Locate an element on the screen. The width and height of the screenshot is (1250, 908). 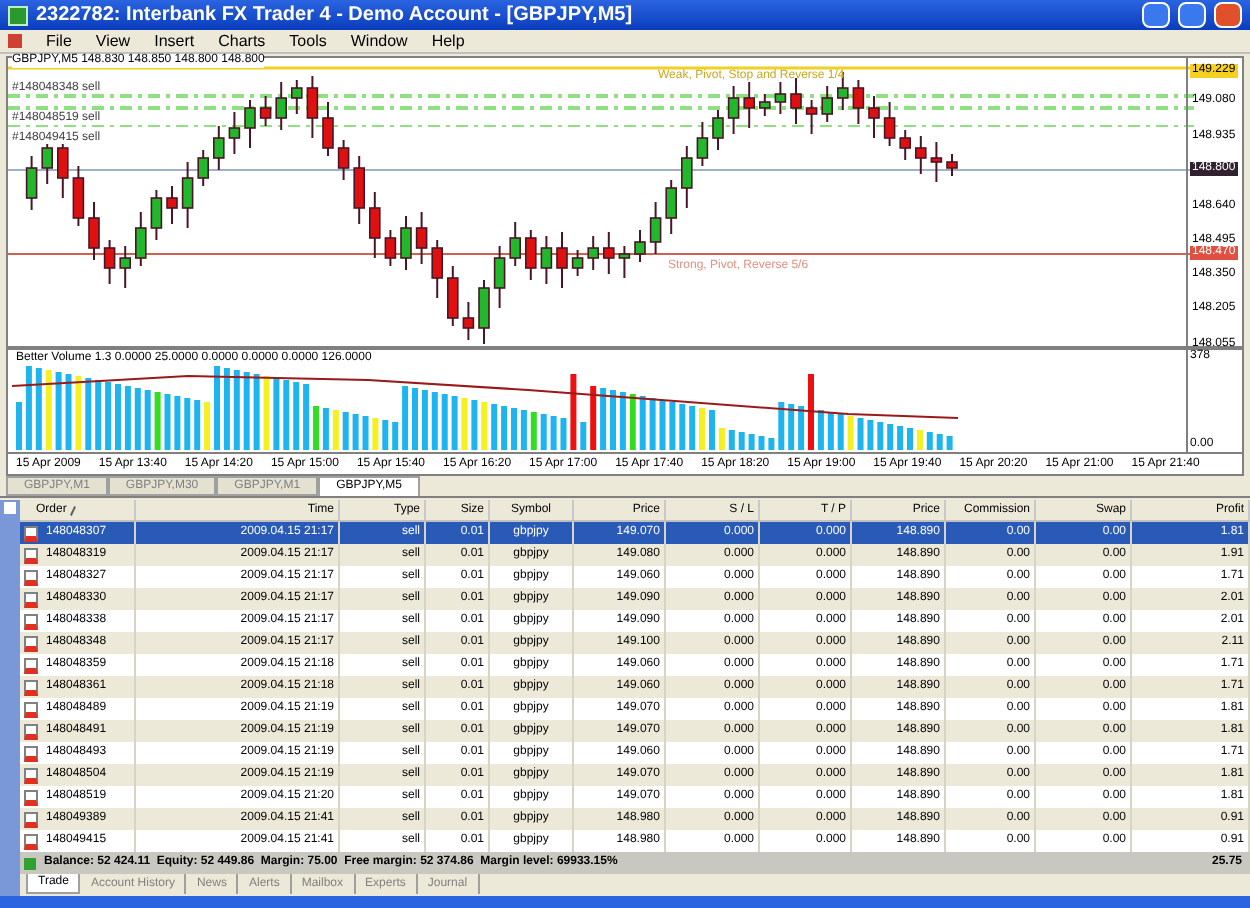
menu-item: File is located at coordinates (59, 41).